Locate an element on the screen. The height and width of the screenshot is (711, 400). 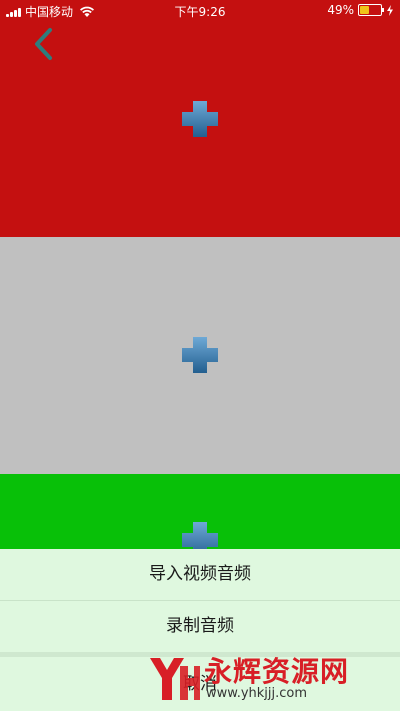
bolt-icon is located at coordinates (390, 10).